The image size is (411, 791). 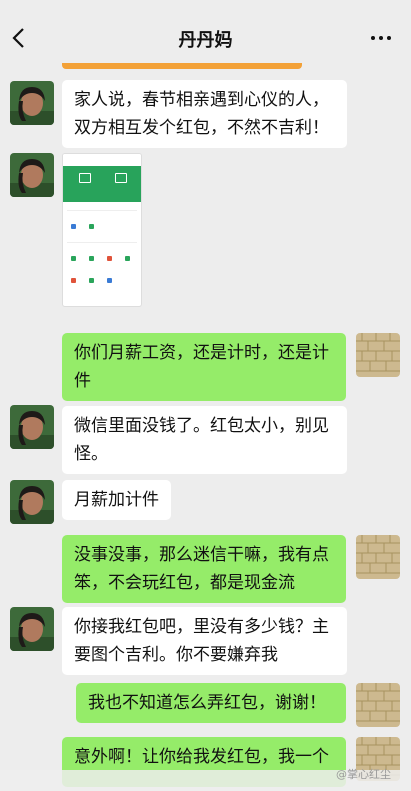 I want to click on chat-header: 丹丹妈, so click(x=205, y=38).